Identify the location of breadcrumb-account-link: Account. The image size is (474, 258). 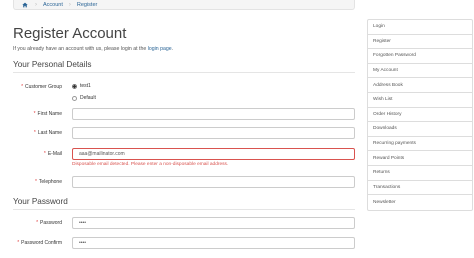
(53, 5).